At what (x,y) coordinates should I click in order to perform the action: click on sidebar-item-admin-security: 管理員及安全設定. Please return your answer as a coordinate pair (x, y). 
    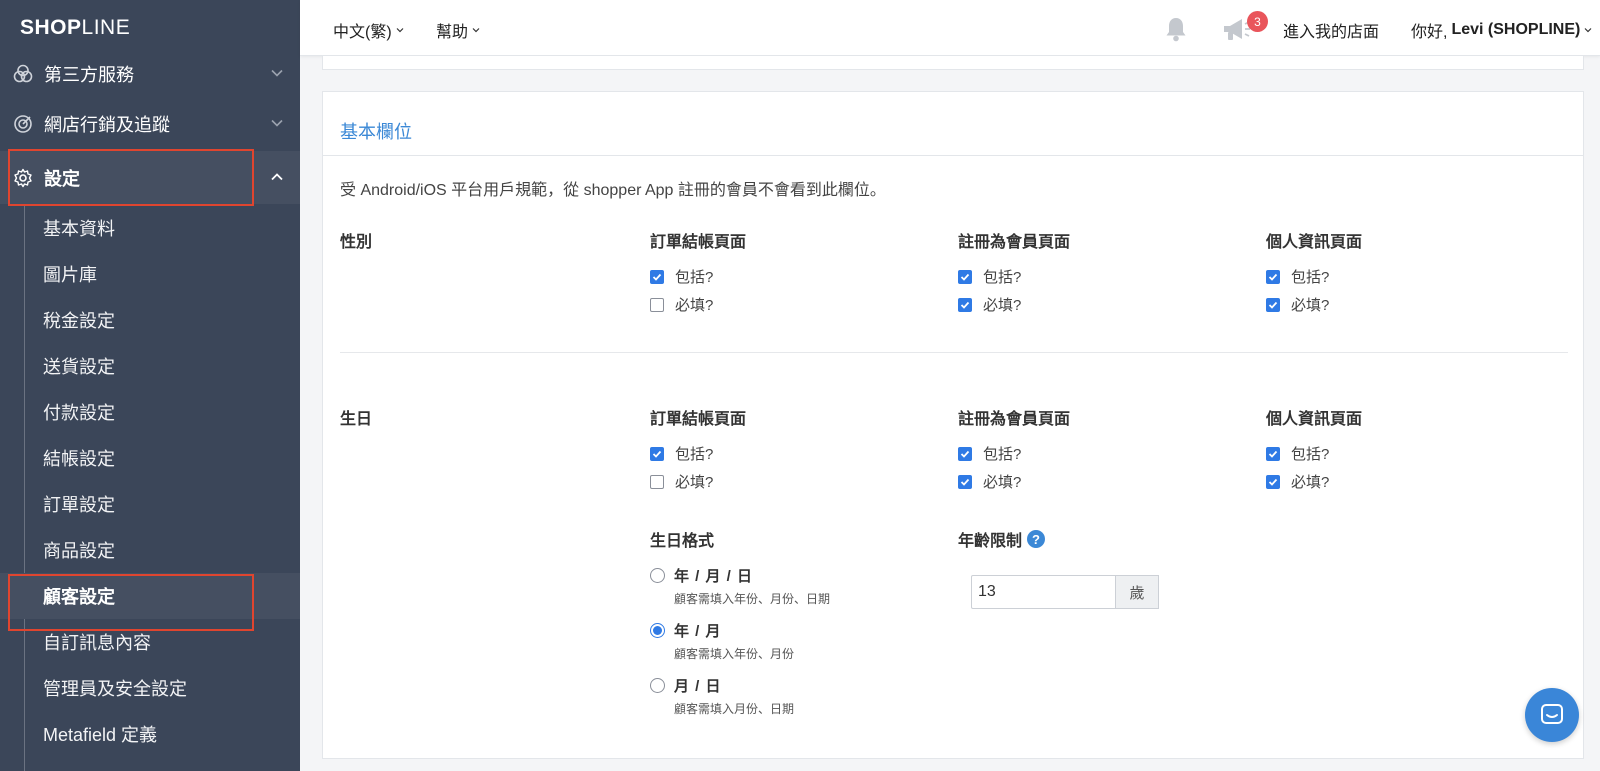
    Looking at the image, I should click on (150, 688).